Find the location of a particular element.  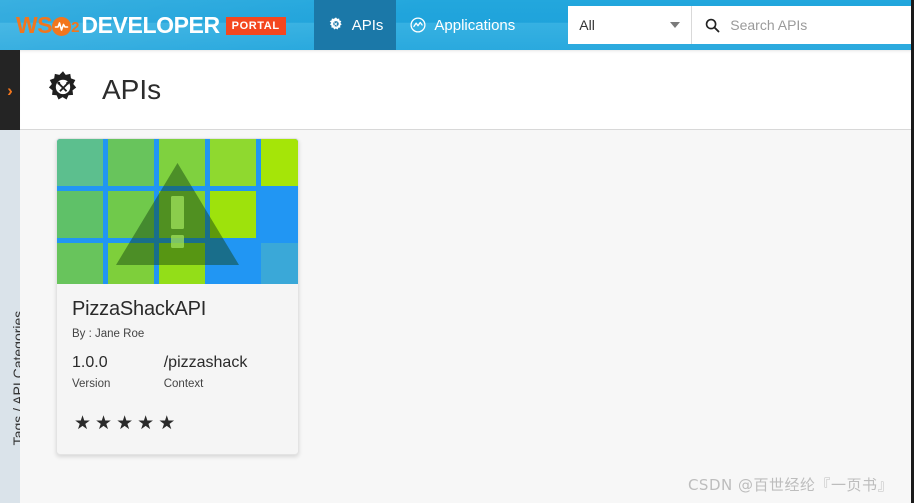

logo-badge-portal: PORTAL is located at coordinates (255, 26).